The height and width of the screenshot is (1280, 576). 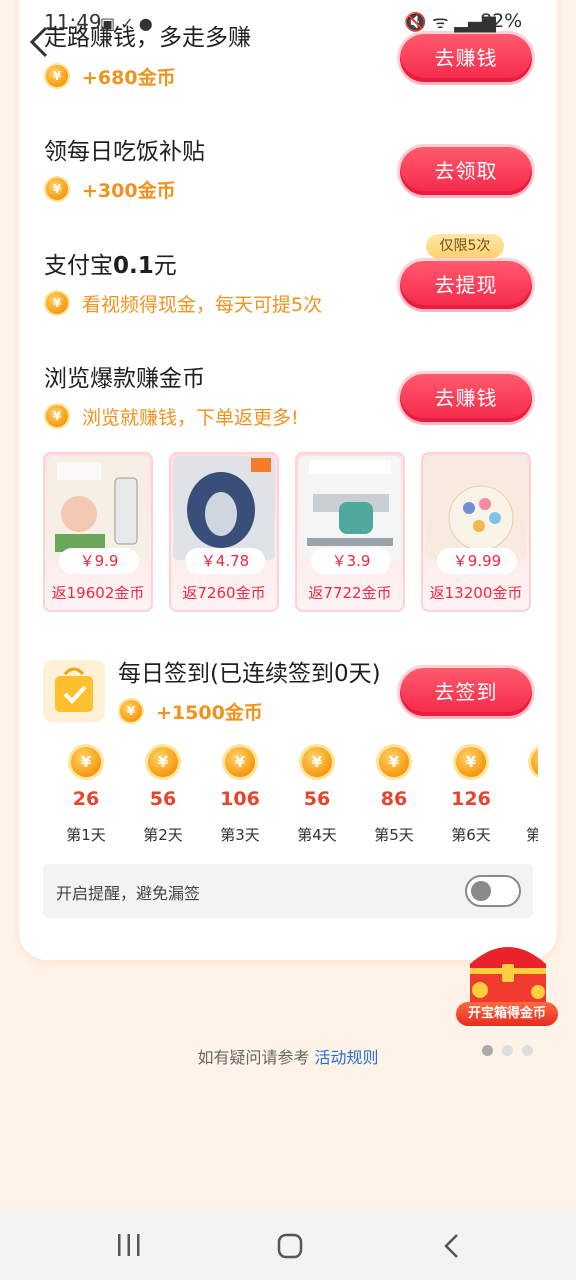 What do you see at coordinates (133, 266) in the screenshot?
I see `title-amount: 0.1` at bounding box center [133, 266].